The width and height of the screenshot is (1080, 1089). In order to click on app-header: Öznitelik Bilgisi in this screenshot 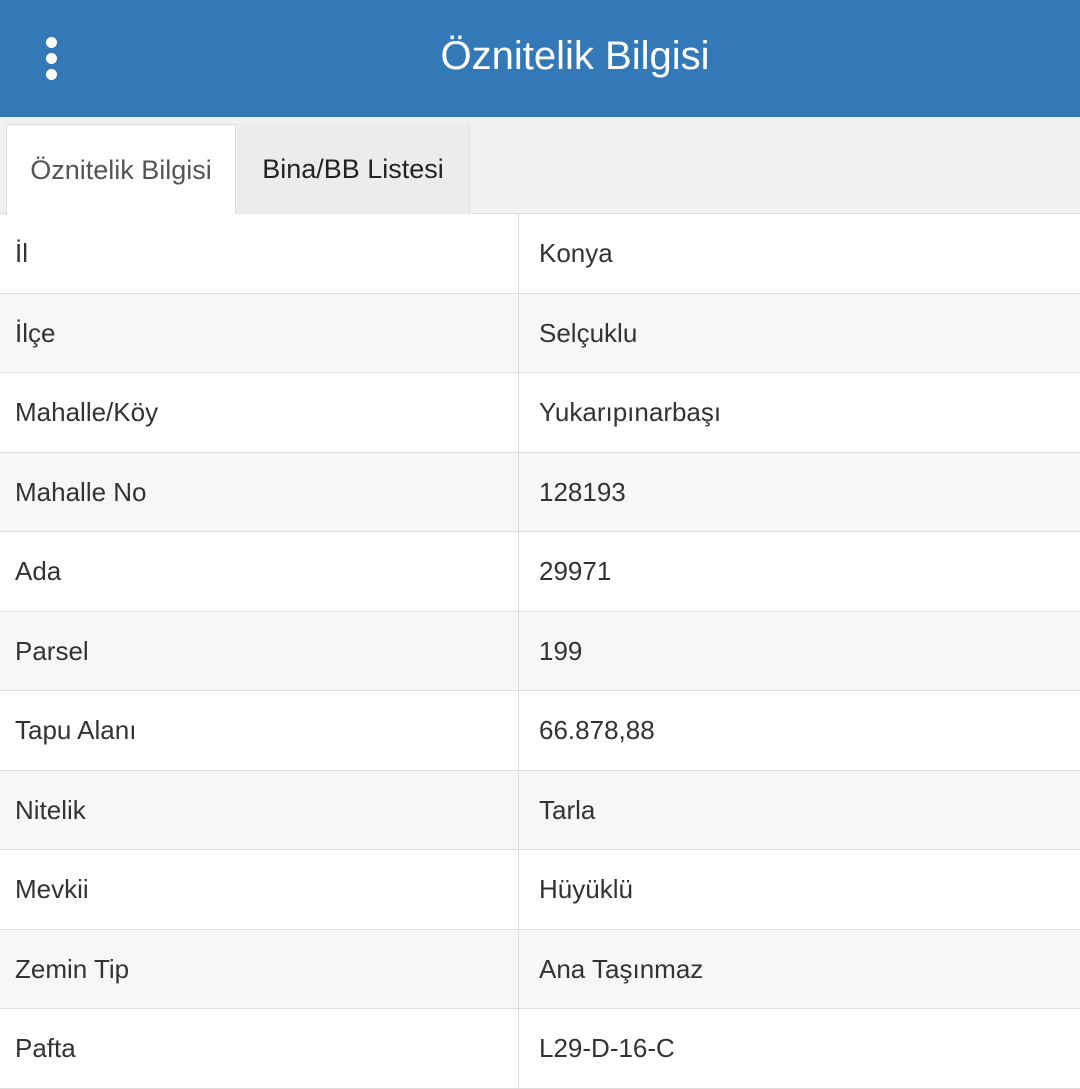, I will do `click(540, 58)`.